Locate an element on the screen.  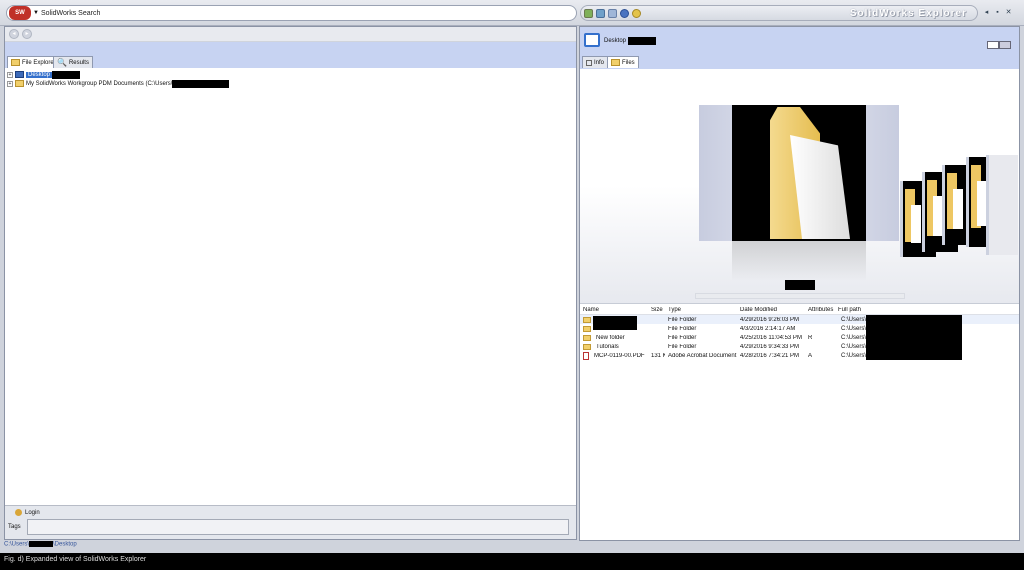
view-toggle is located at coordinates (999, 45).